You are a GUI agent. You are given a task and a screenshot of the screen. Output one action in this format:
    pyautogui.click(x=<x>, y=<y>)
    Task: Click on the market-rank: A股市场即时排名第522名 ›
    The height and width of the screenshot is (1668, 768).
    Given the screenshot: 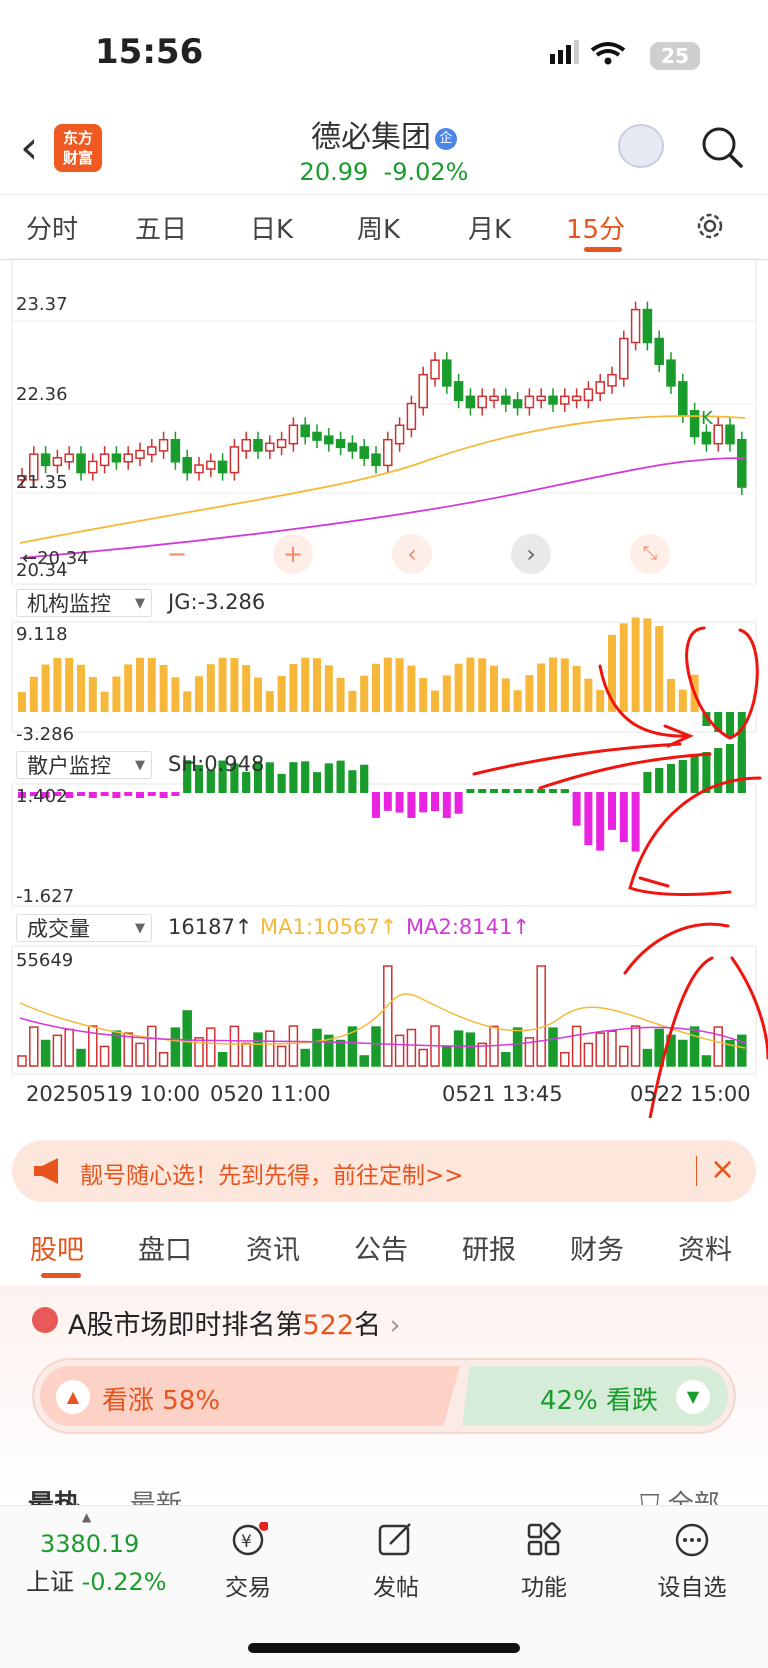 What is the action you would take?
    pyautogui.click(x=234, y=1322)
    